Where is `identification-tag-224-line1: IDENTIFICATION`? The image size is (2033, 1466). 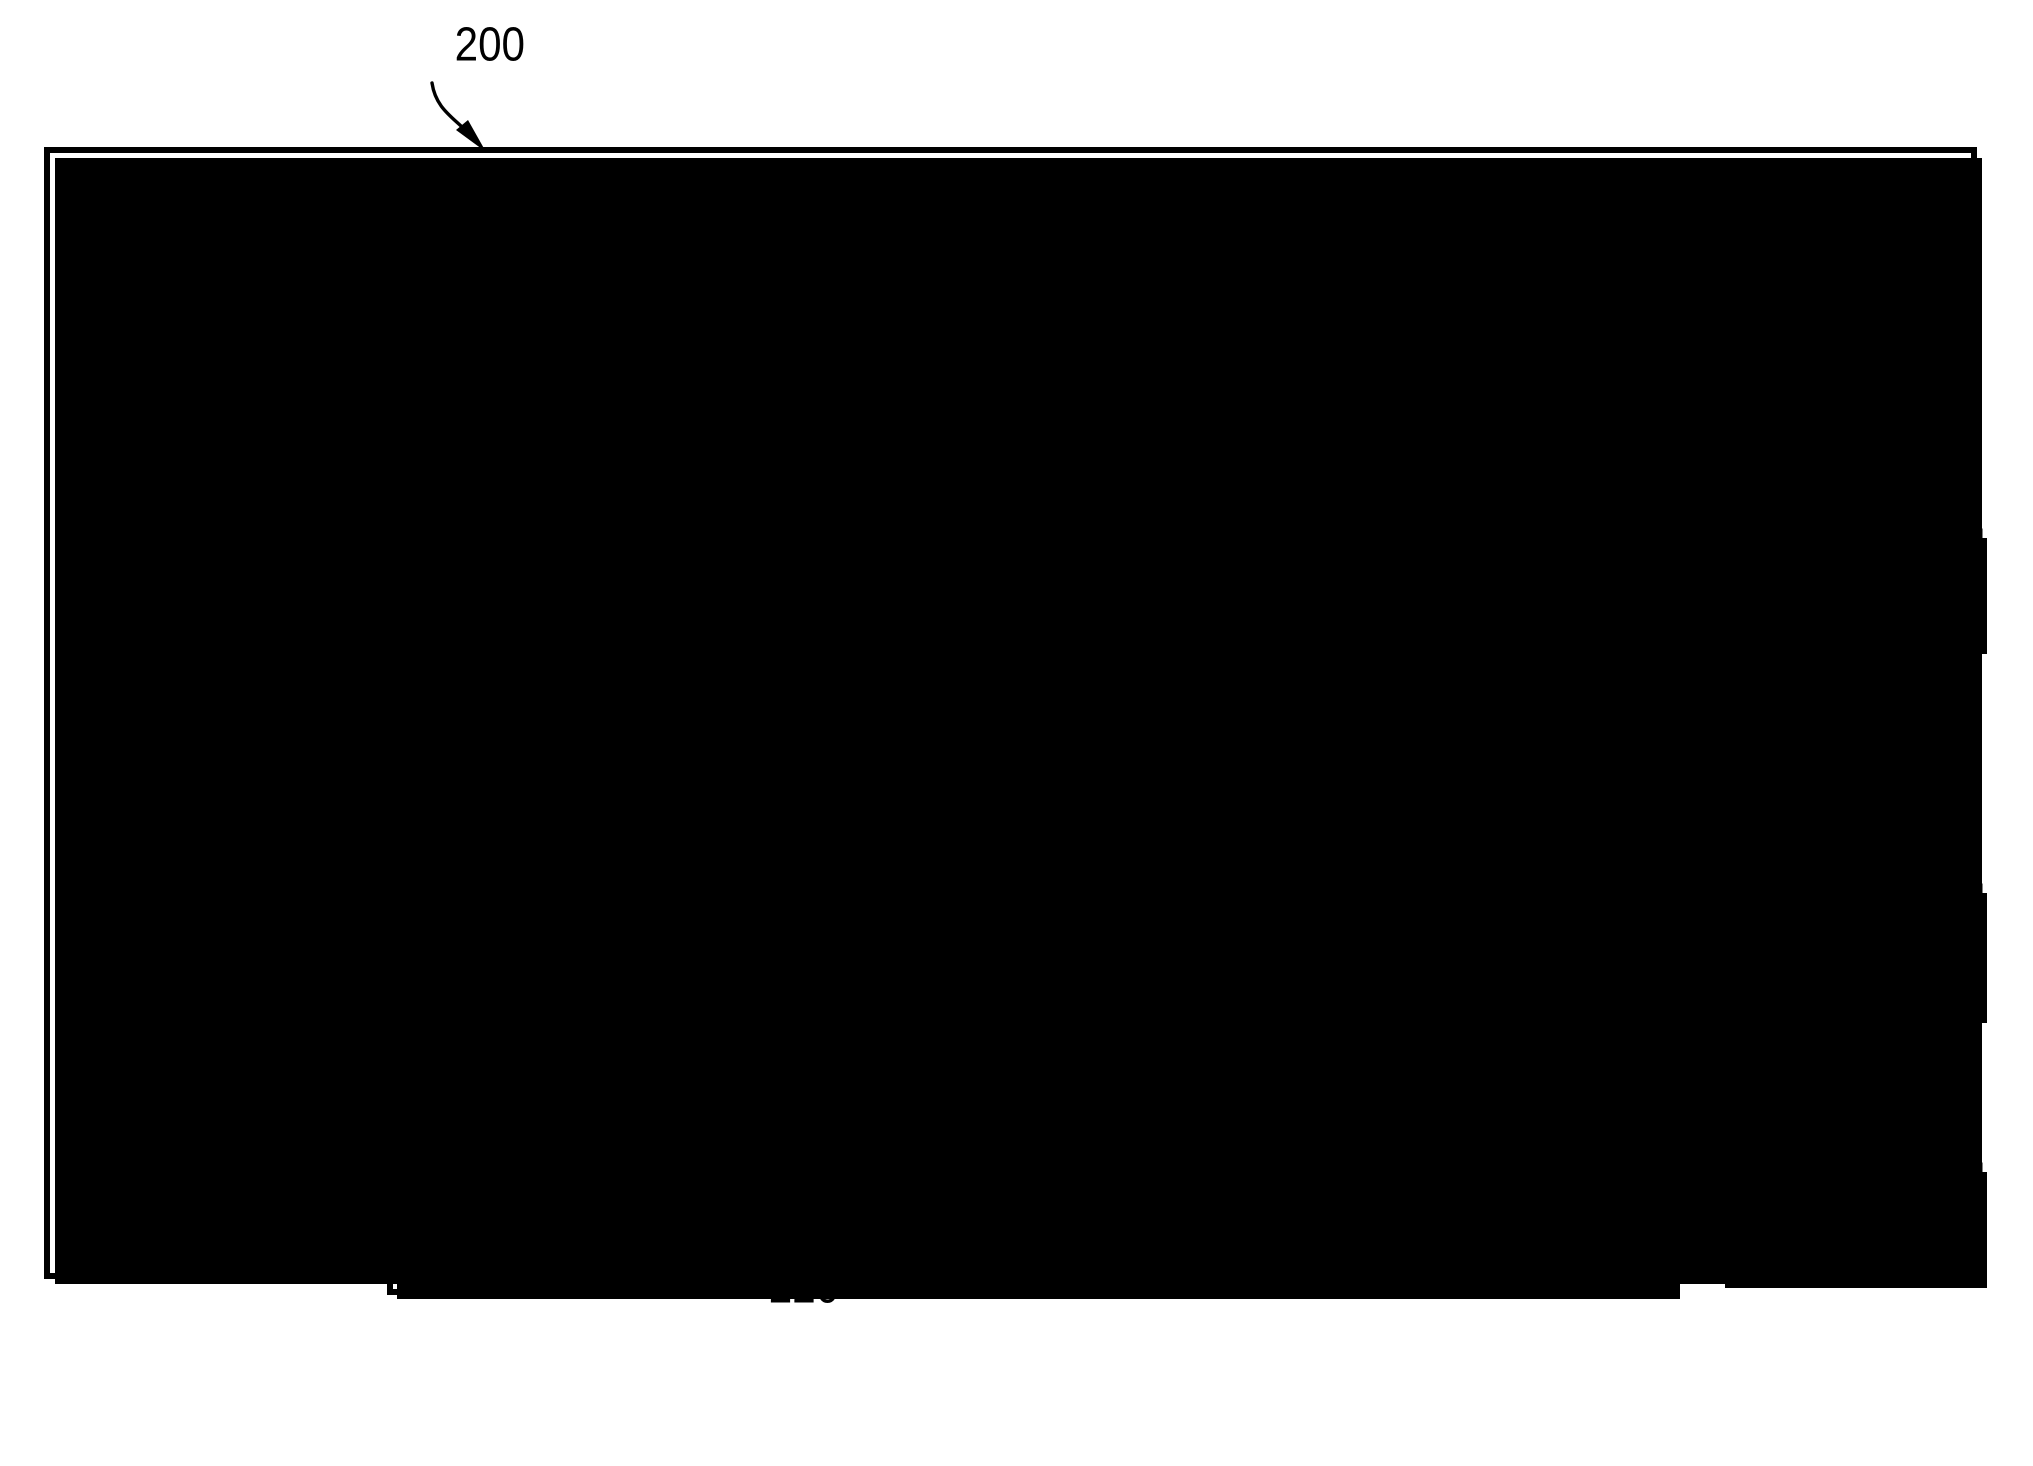 identification-tag-224-line1: IDENTIFICATION is located at coordinates (1101, 925).